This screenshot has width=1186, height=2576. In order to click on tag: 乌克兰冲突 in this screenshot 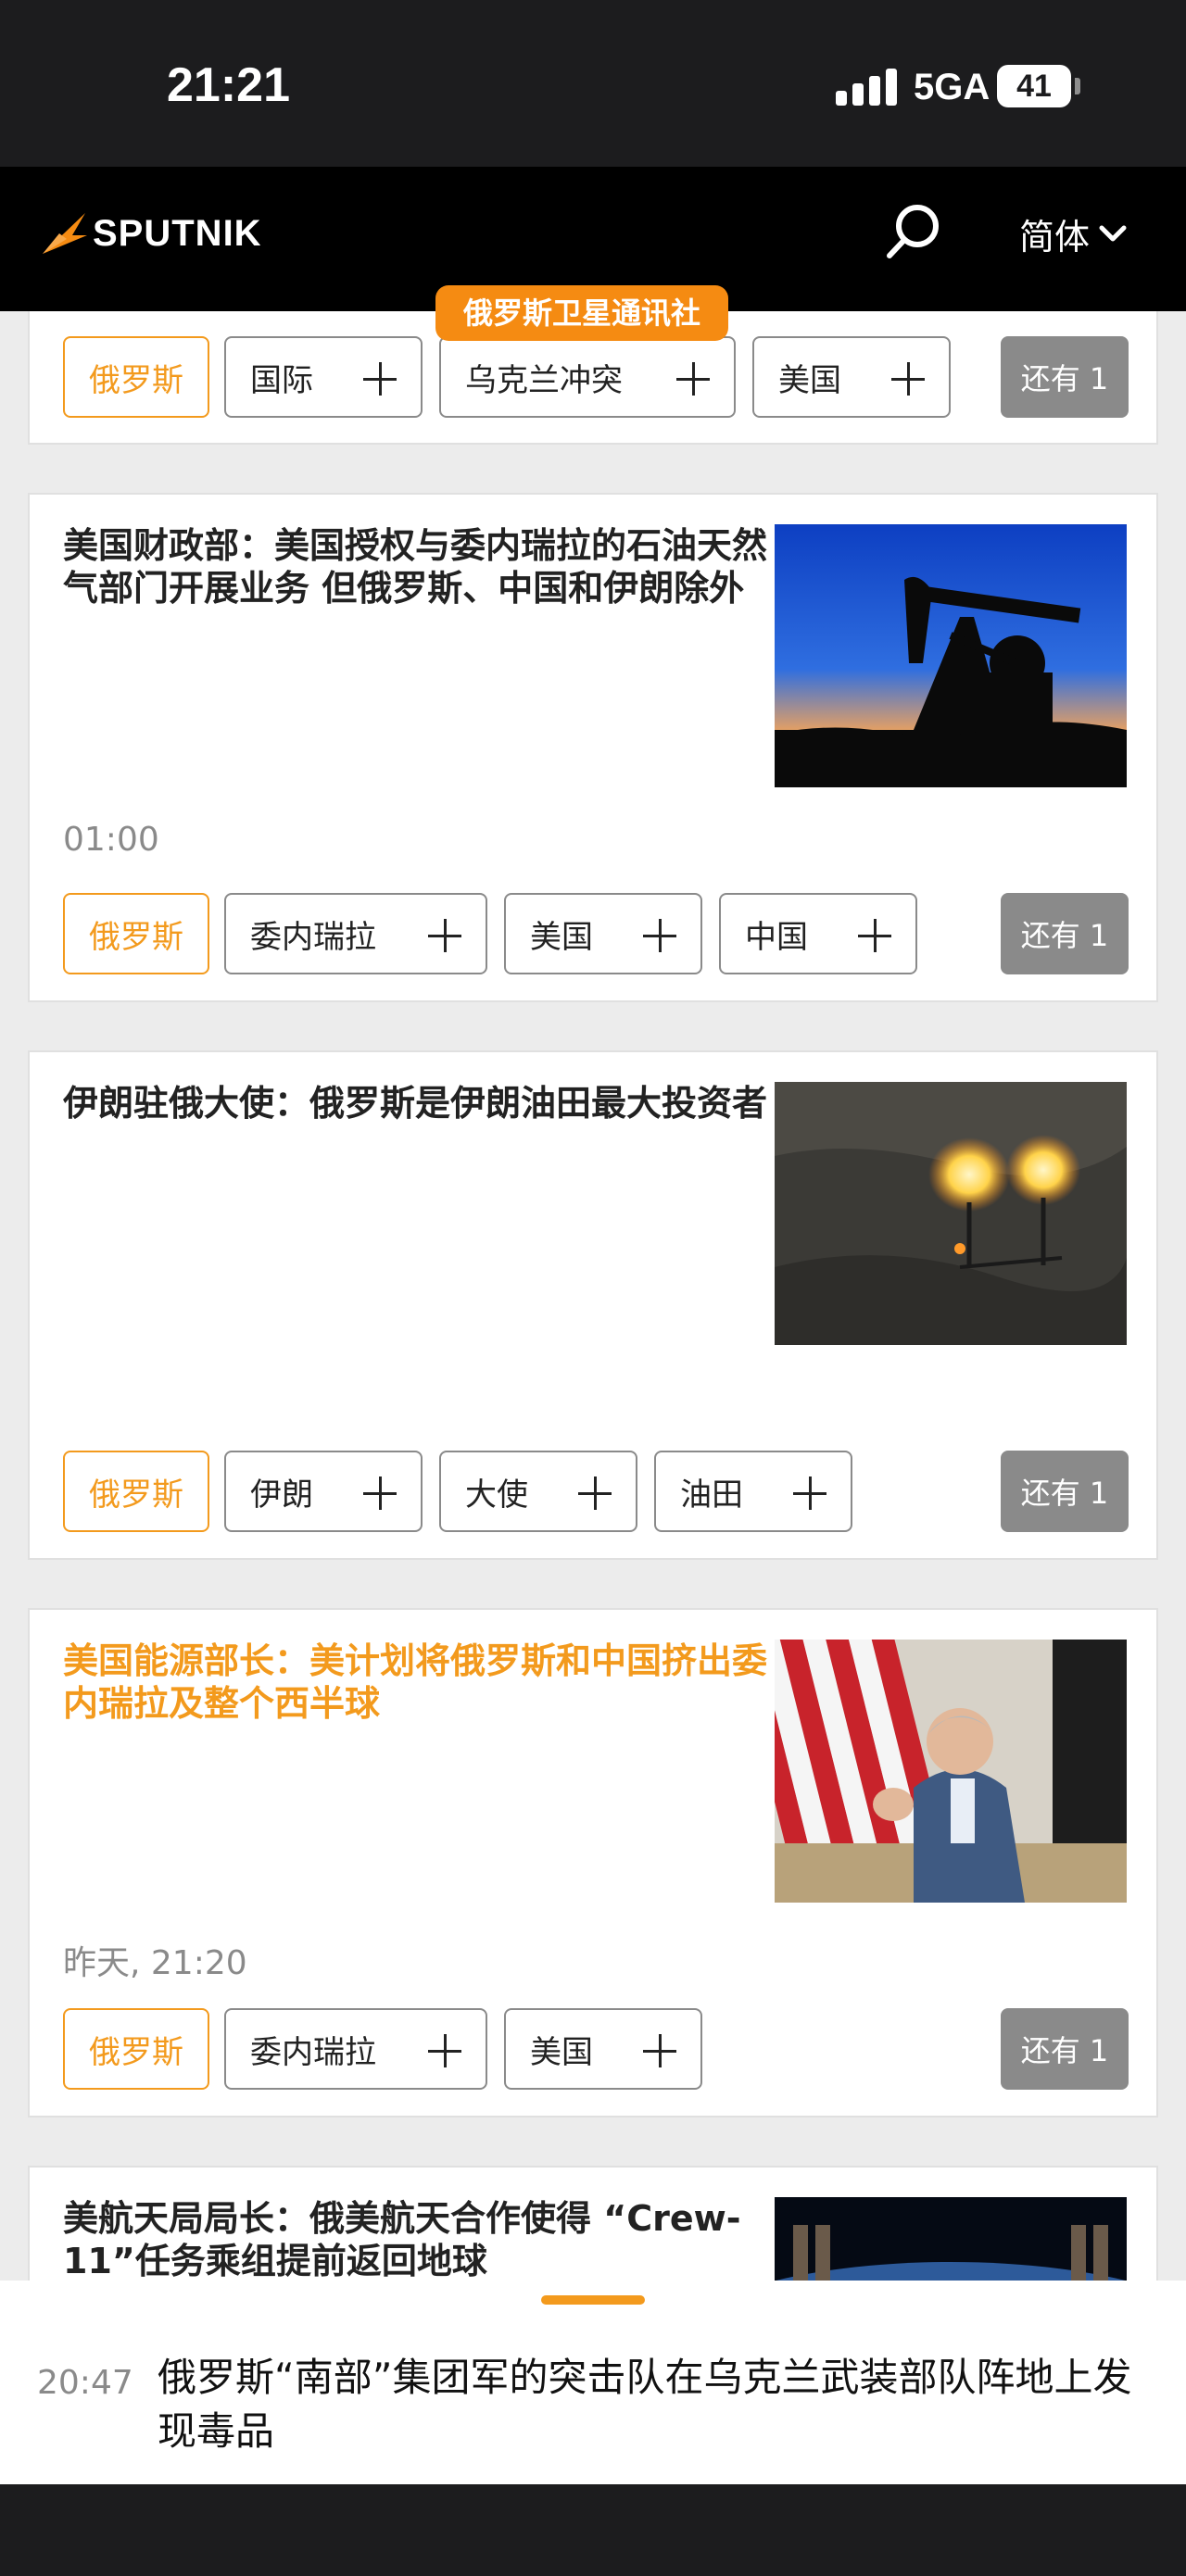, I will do `click(587, 377)`.